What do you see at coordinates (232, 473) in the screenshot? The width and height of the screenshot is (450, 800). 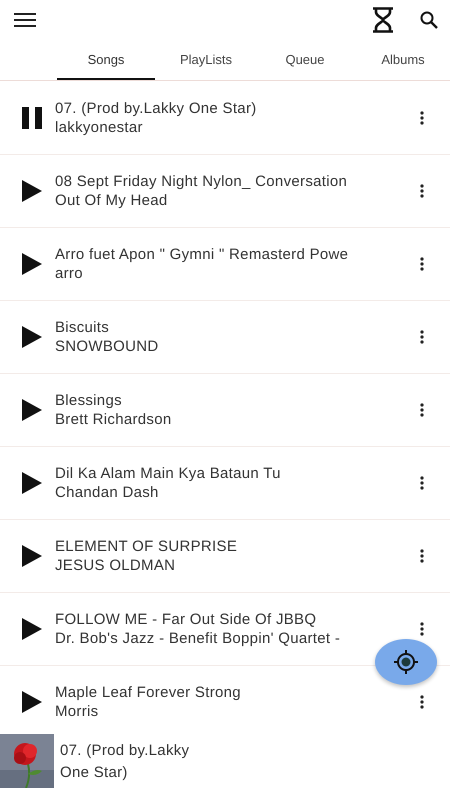 I see `song-title: Dil Ka Alam Main Kya Bataun Tu` at bounding box center [232, 473].